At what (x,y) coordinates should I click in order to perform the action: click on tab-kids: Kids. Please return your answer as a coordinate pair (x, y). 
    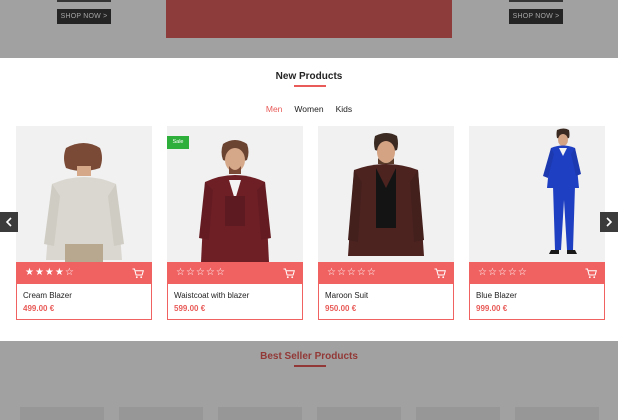
    Looking at the image, I should click on (344, 109).